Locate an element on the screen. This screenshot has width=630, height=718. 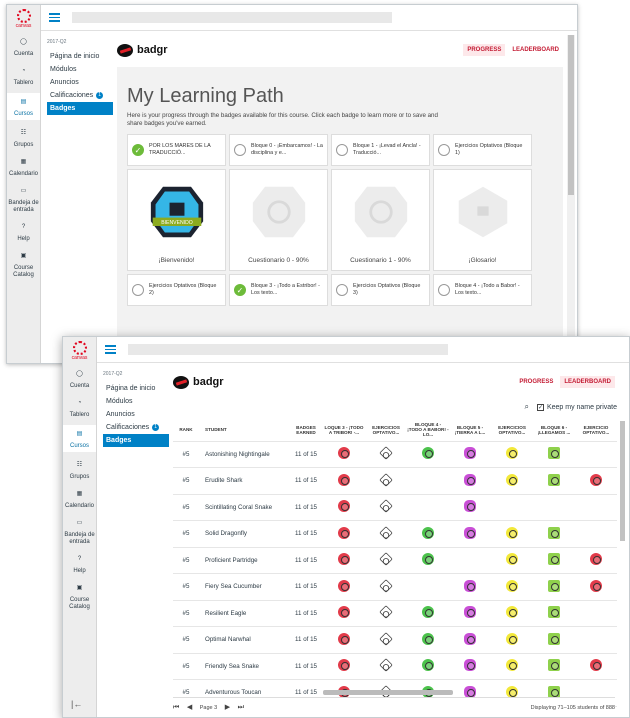
horizontal-scrollbar is located at coordinates (388, 692).